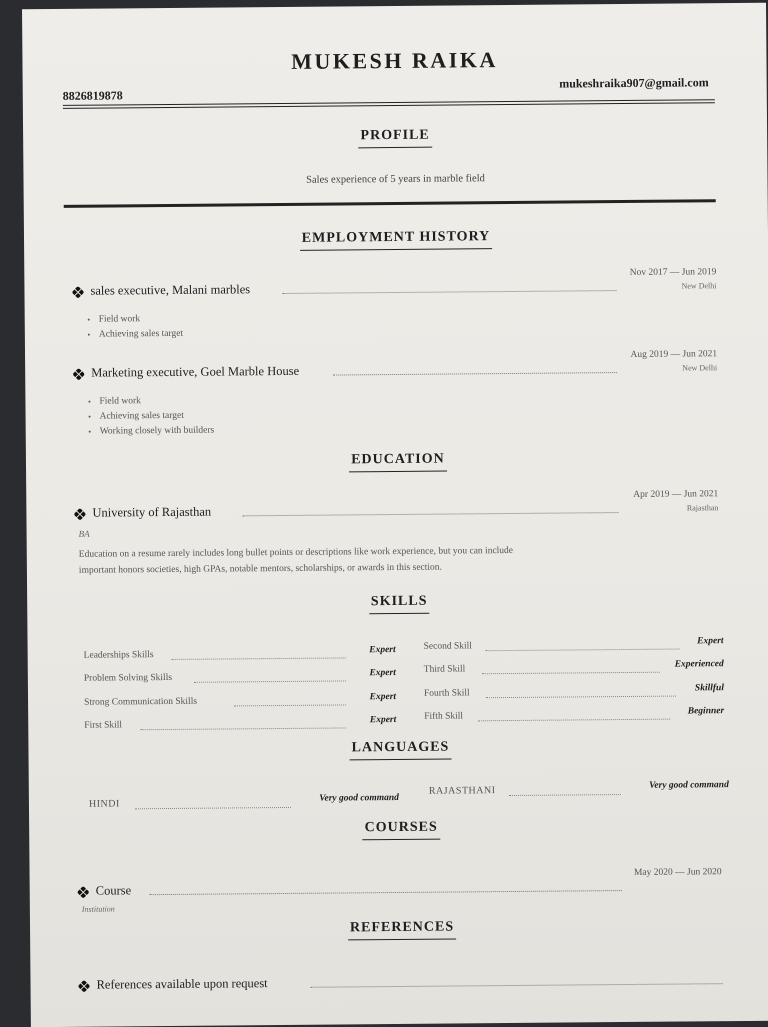 The width and height of the screenshot is (768, 1027). I want to click on candidate-name: MUKESH RAIKA, so click(394, 60).